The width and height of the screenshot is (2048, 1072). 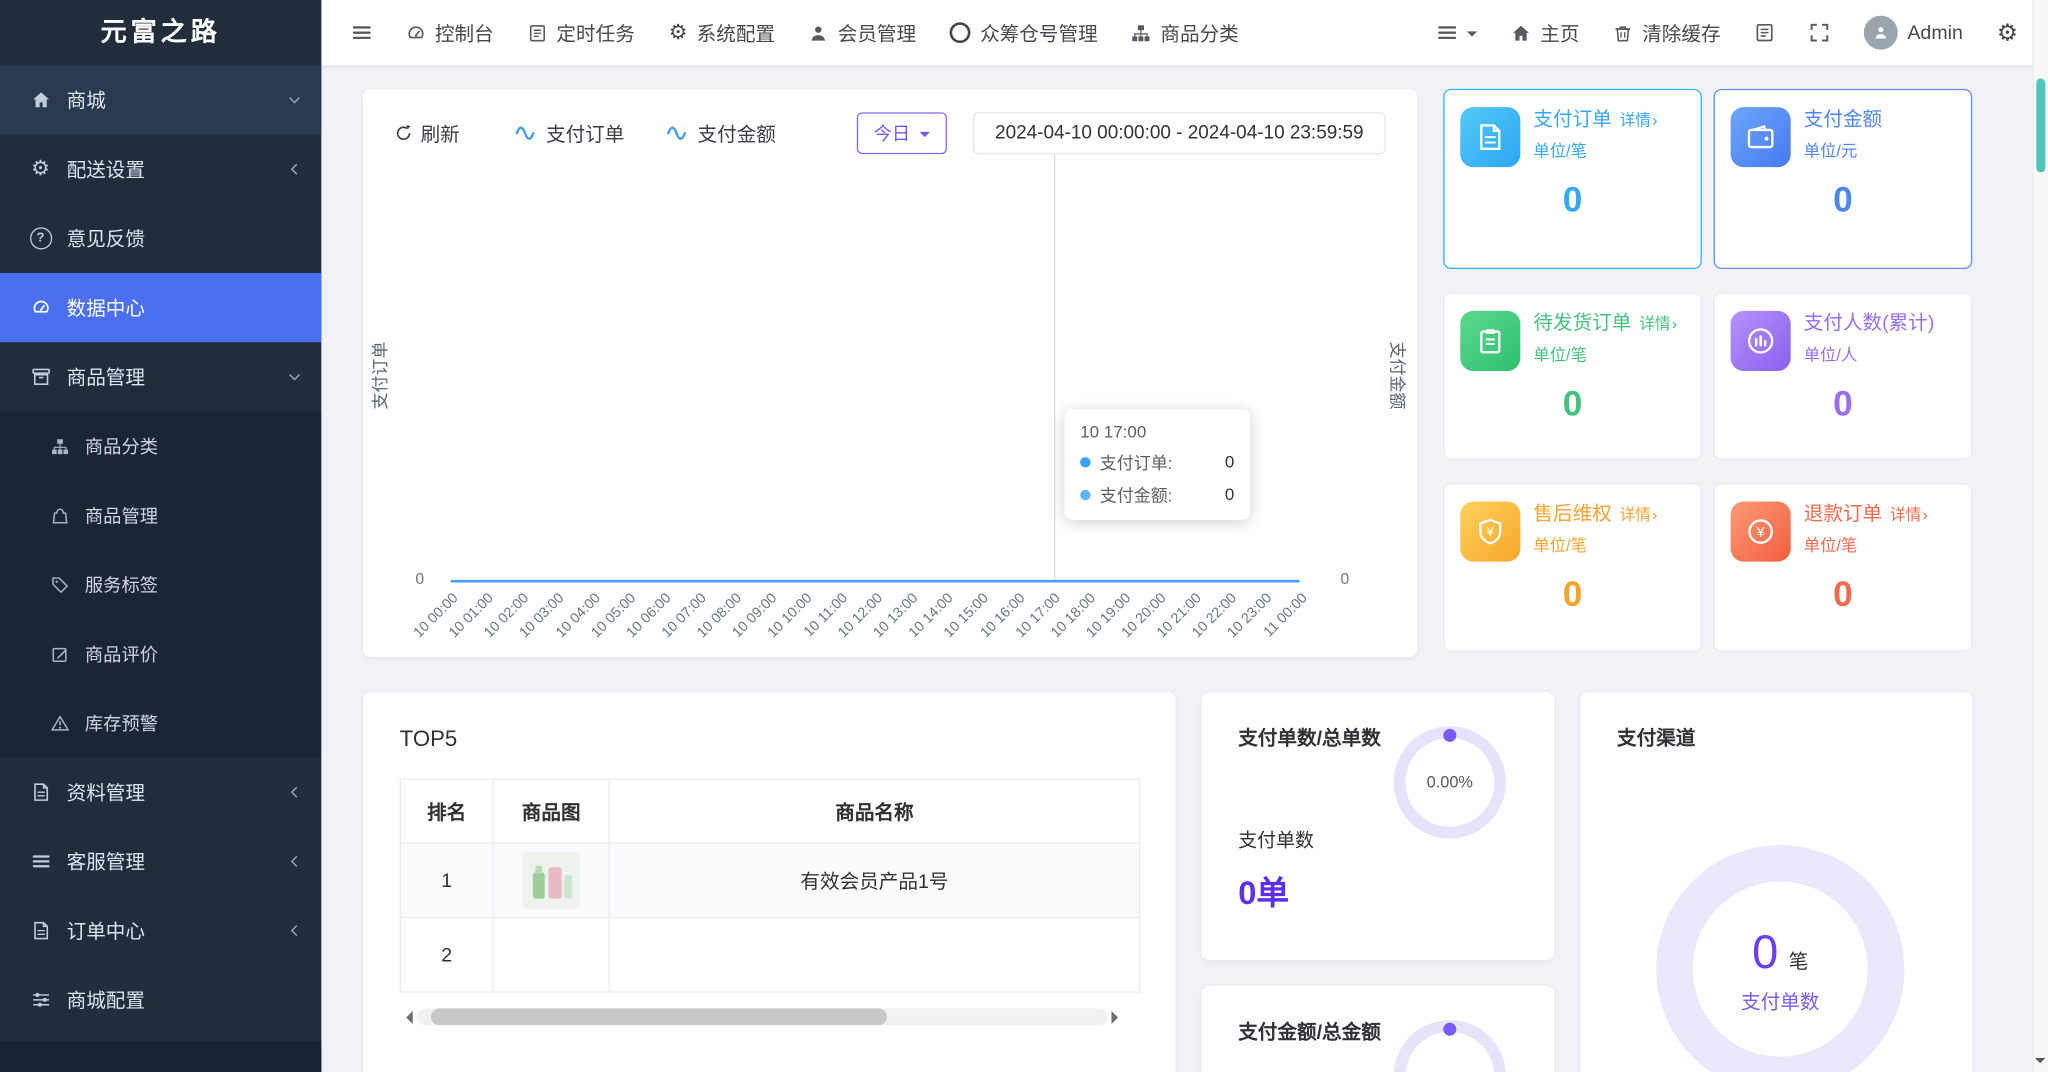 I want to click on y-axis-zero-right: 0, so click(x=1345, y=578).